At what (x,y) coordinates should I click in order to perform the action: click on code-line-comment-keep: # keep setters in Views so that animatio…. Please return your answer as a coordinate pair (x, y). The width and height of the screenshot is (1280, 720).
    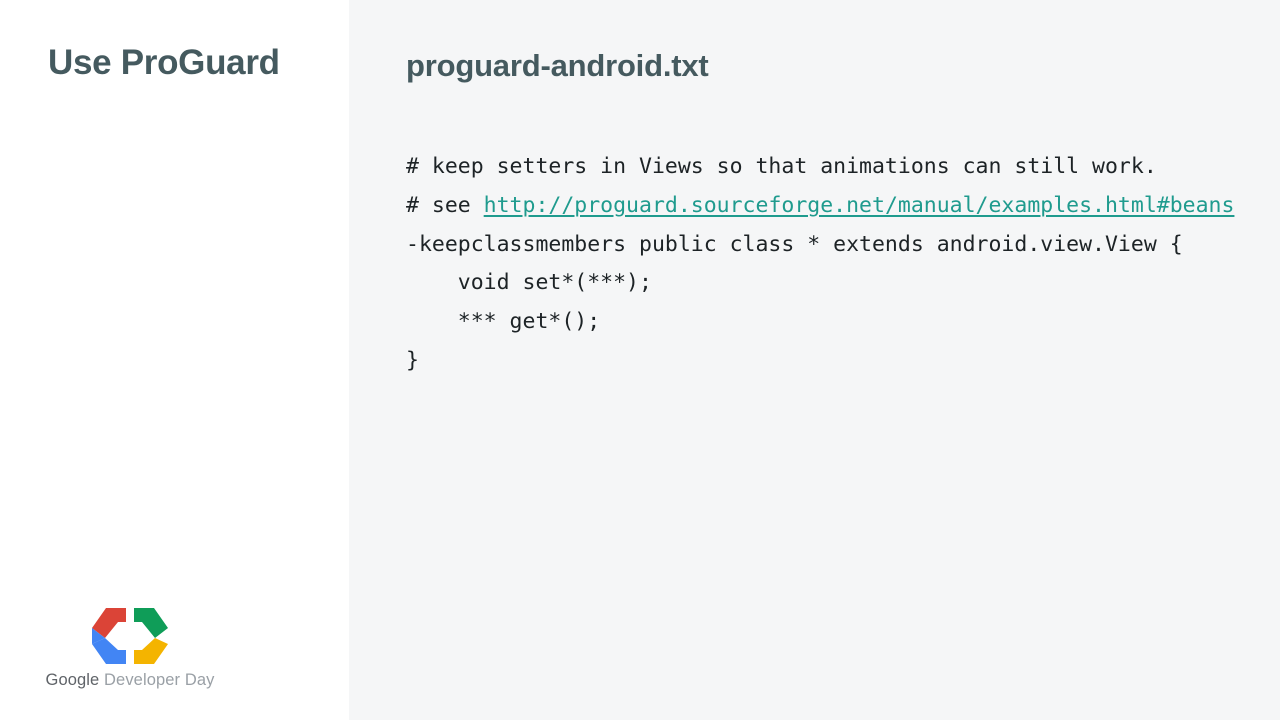
    Looking at the image, I should click on (781, 166).